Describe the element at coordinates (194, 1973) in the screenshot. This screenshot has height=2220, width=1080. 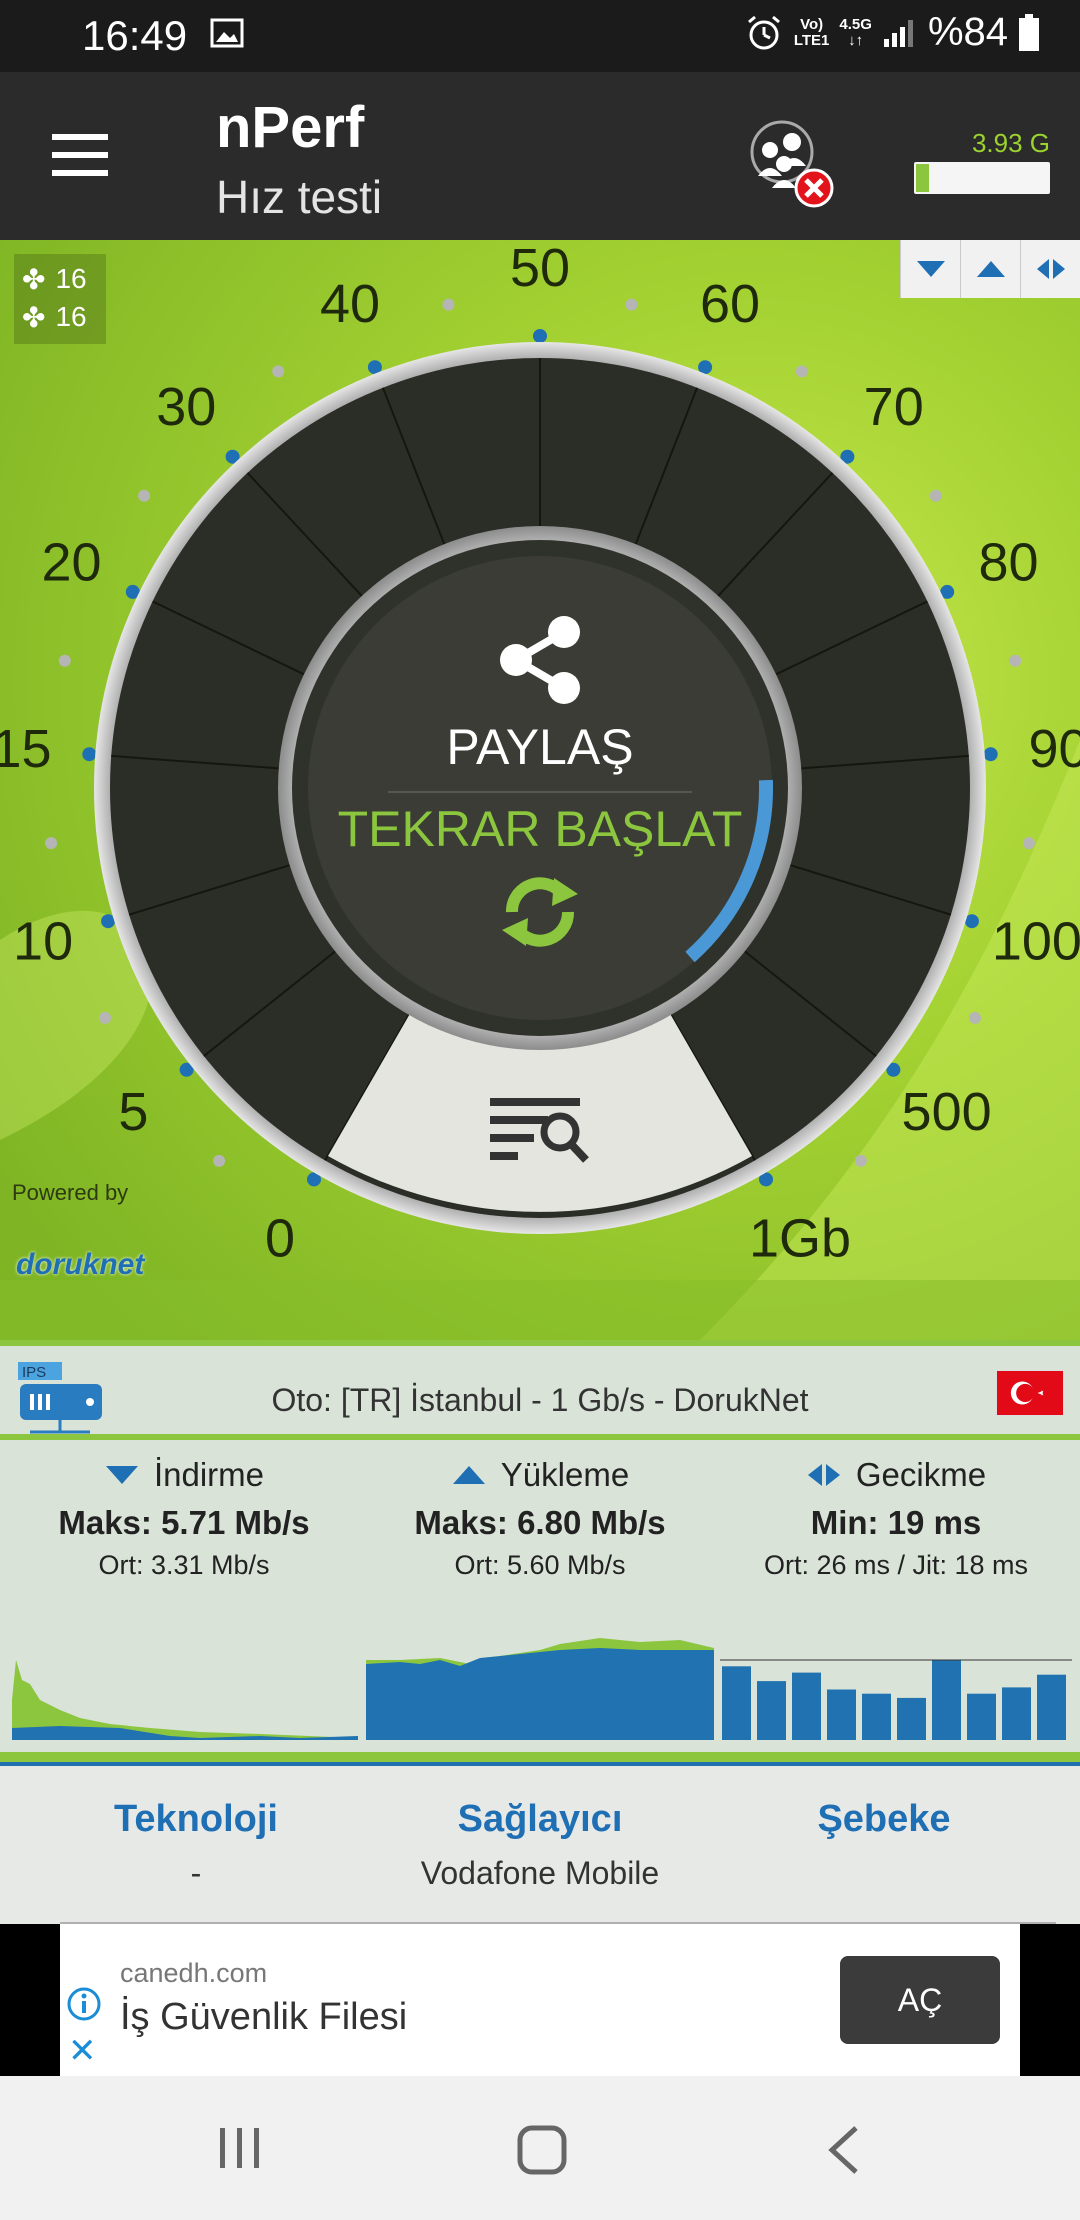
I see `ad-domain: canedh.com` at that location.